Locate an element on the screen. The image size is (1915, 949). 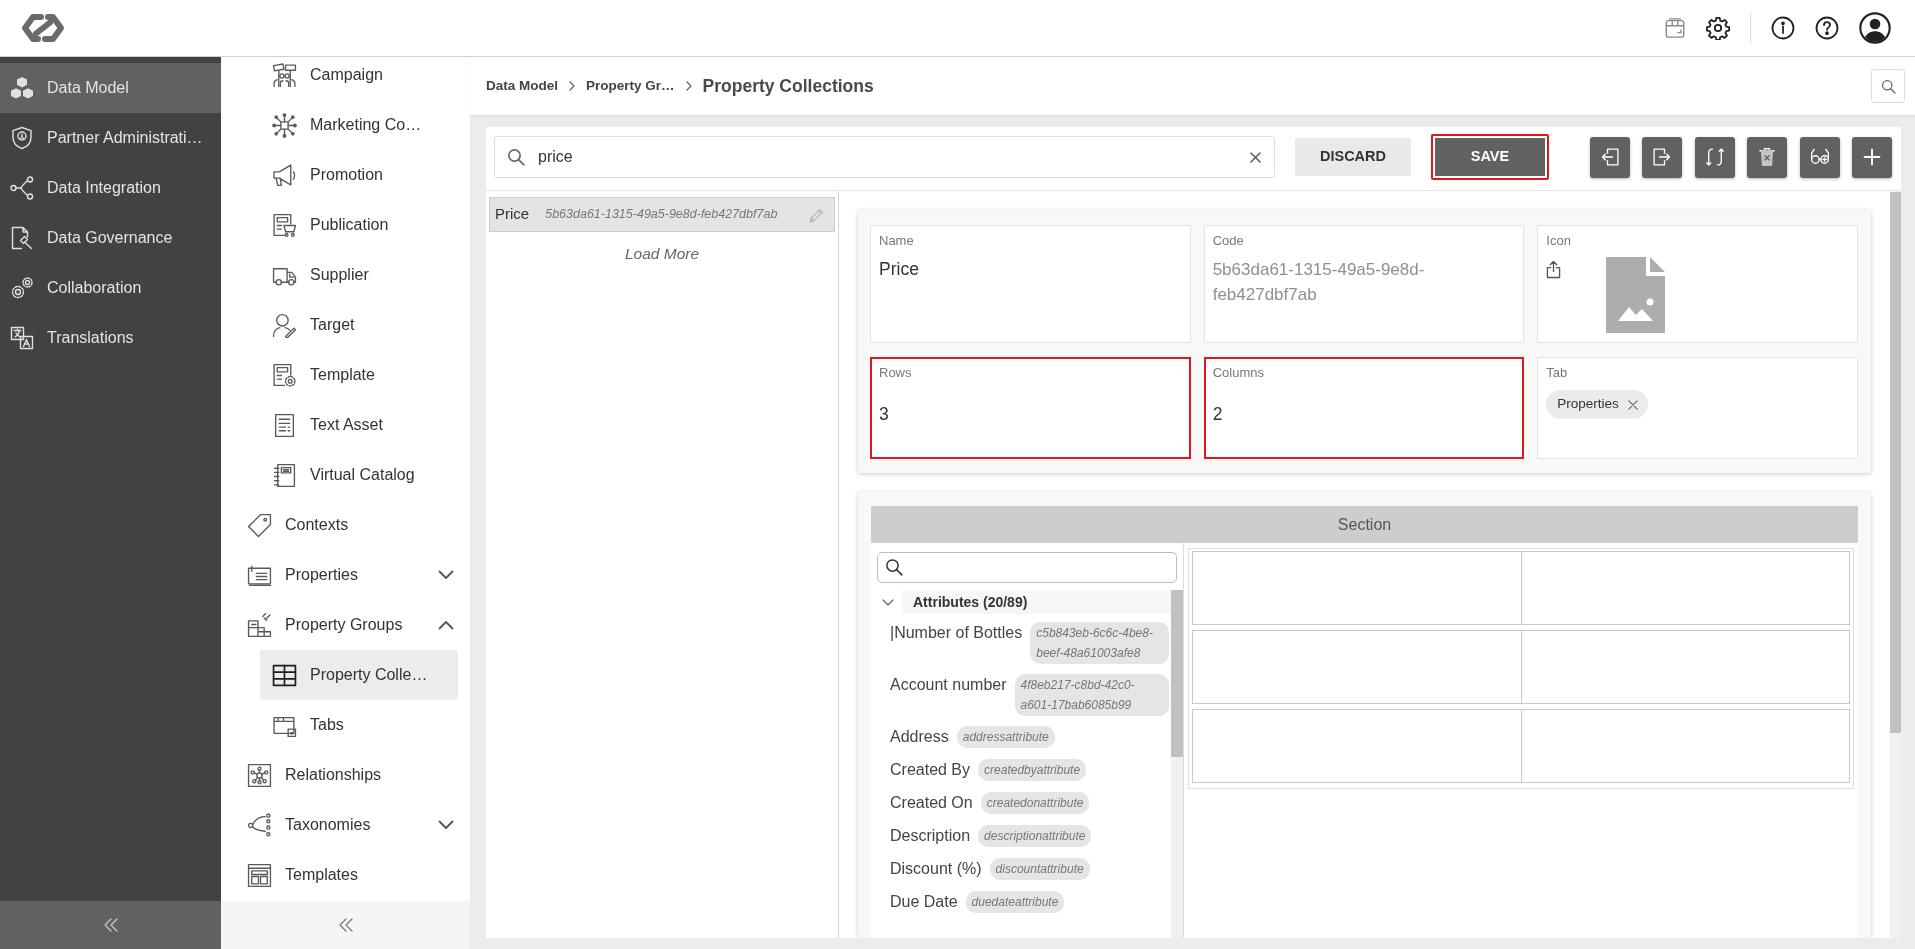
submenu-item: Virtual Catalog is located at coordinates (359, 475).